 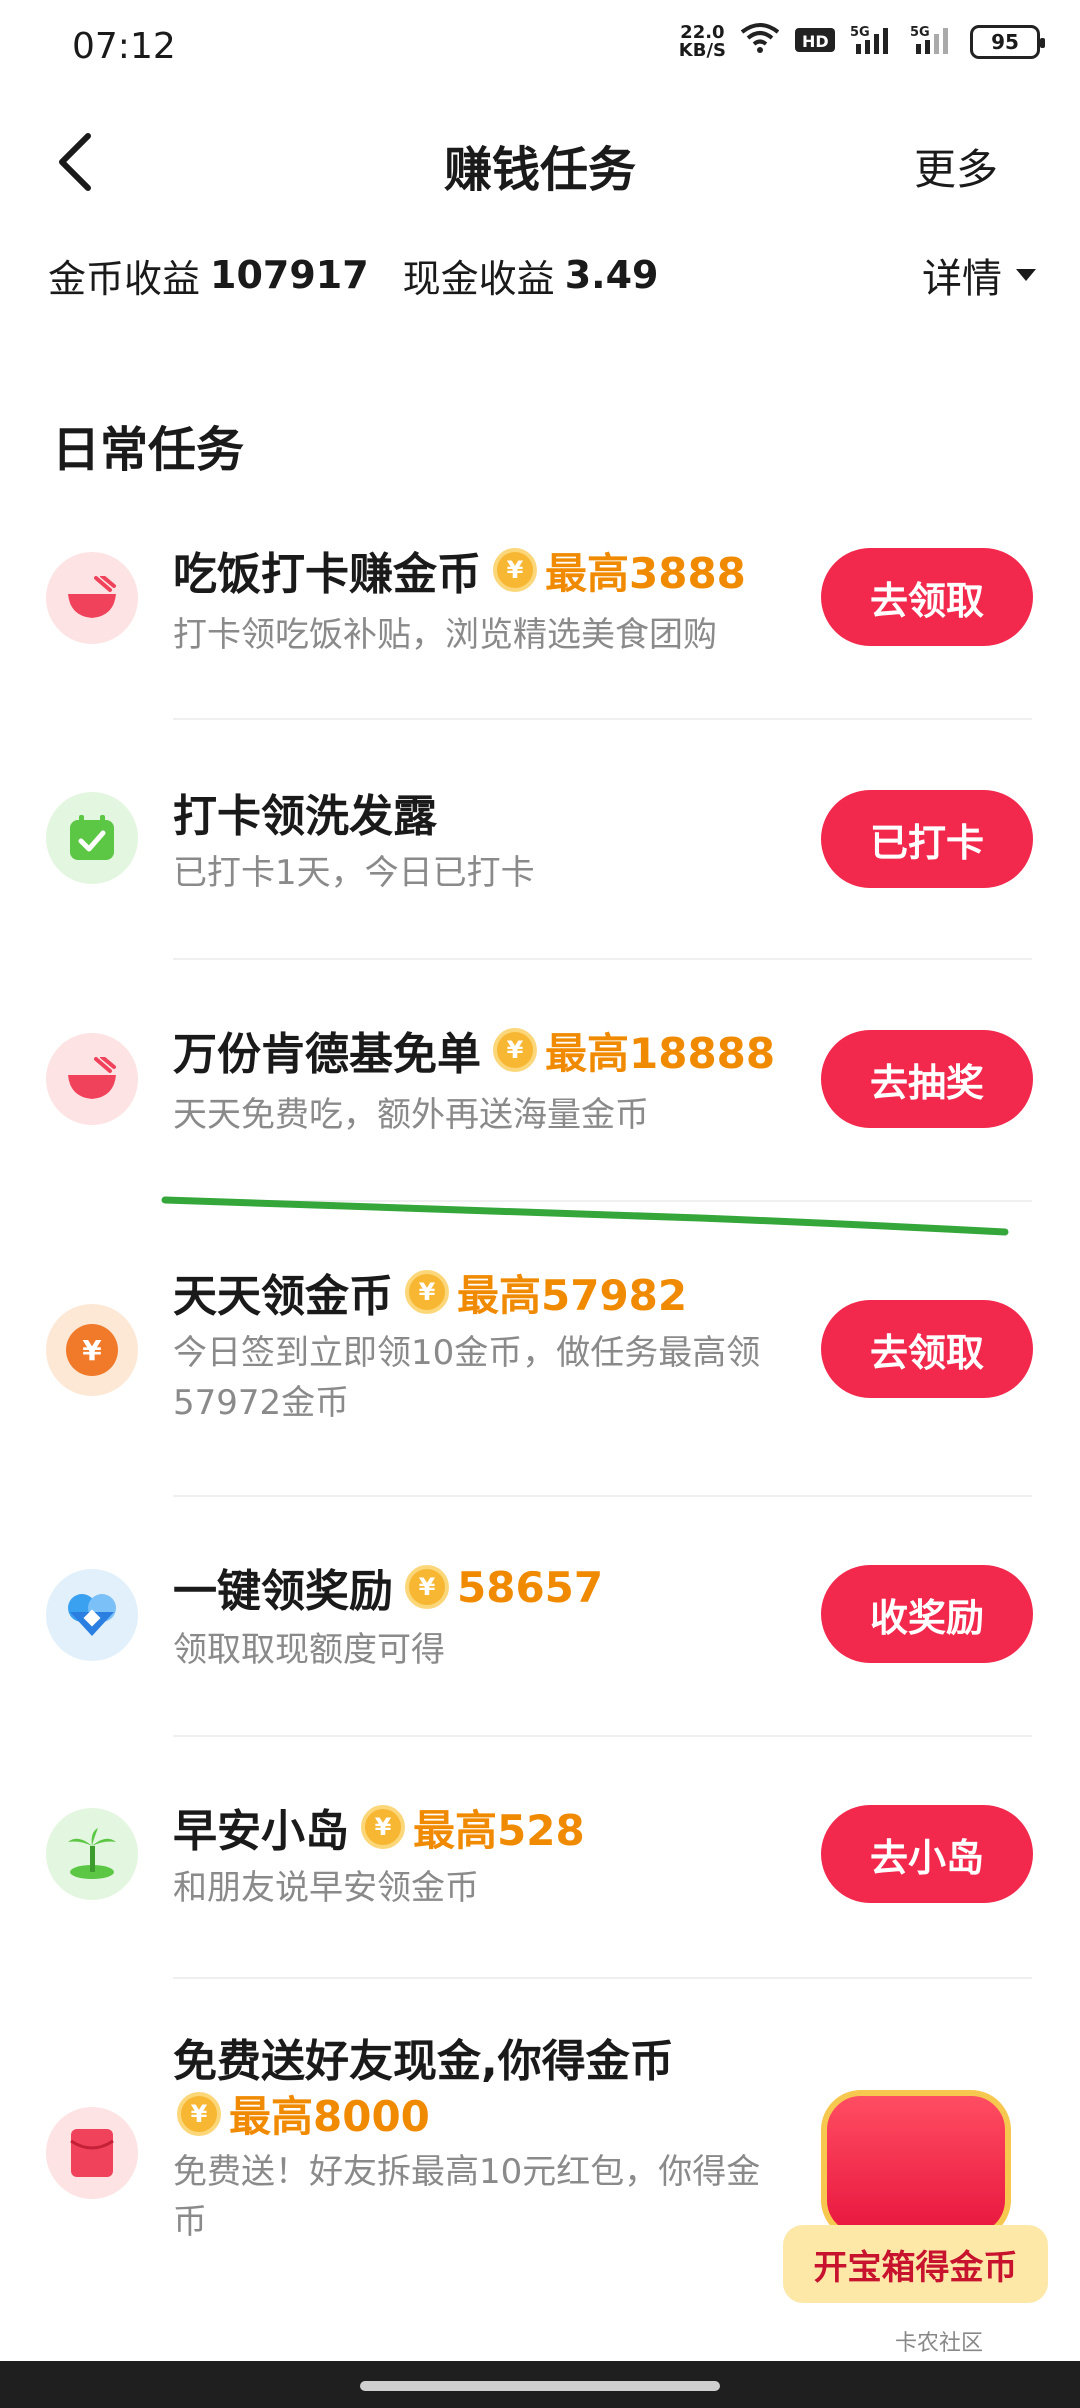 I want to click on task-title: 一键领奖励, so click(x=283, y=1591).